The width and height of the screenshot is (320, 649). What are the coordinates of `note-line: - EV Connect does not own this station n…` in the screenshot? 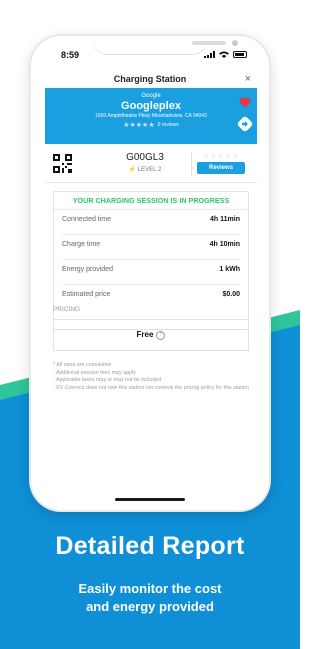 It's located at (151, 387).